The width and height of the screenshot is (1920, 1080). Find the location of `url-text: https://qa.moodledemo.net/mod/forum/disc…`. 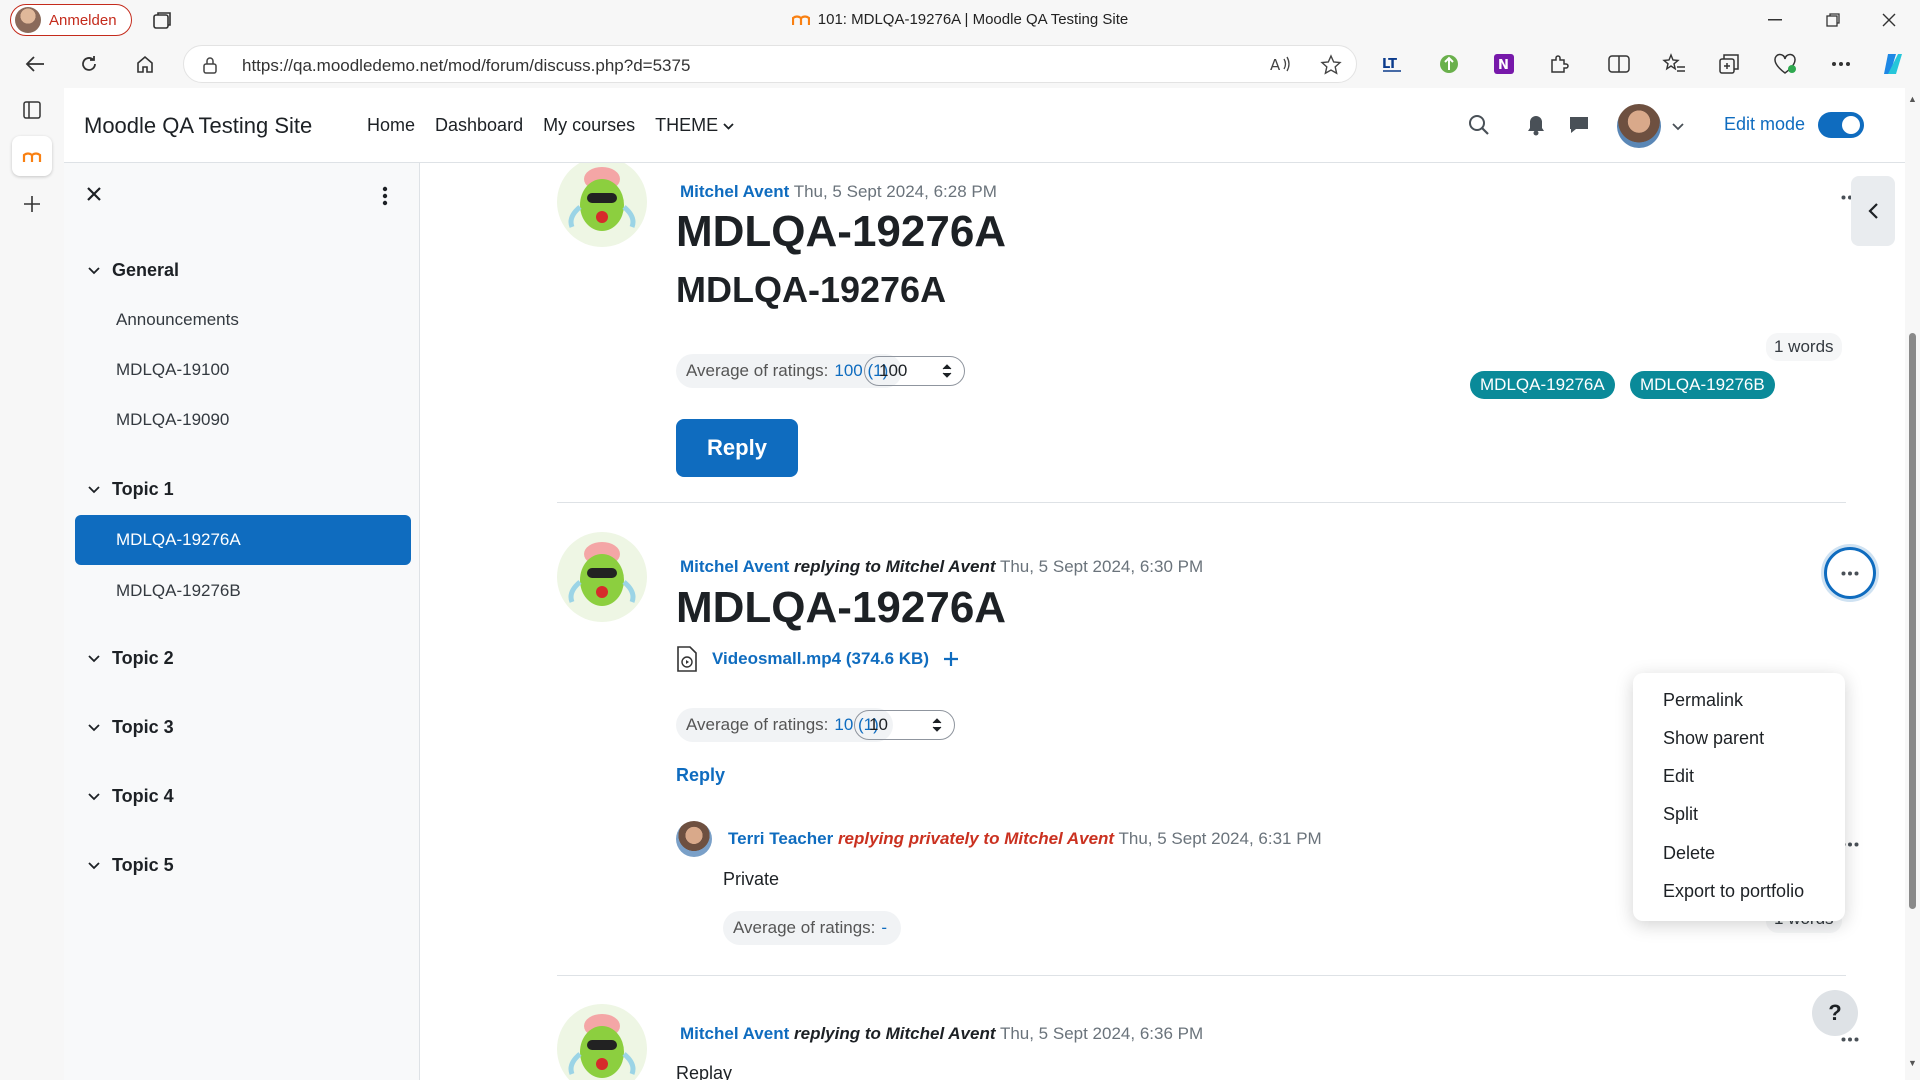

url-text: https://qa.moodledemo.net/mod/forum/disc… is located at coordinates (466, 66).